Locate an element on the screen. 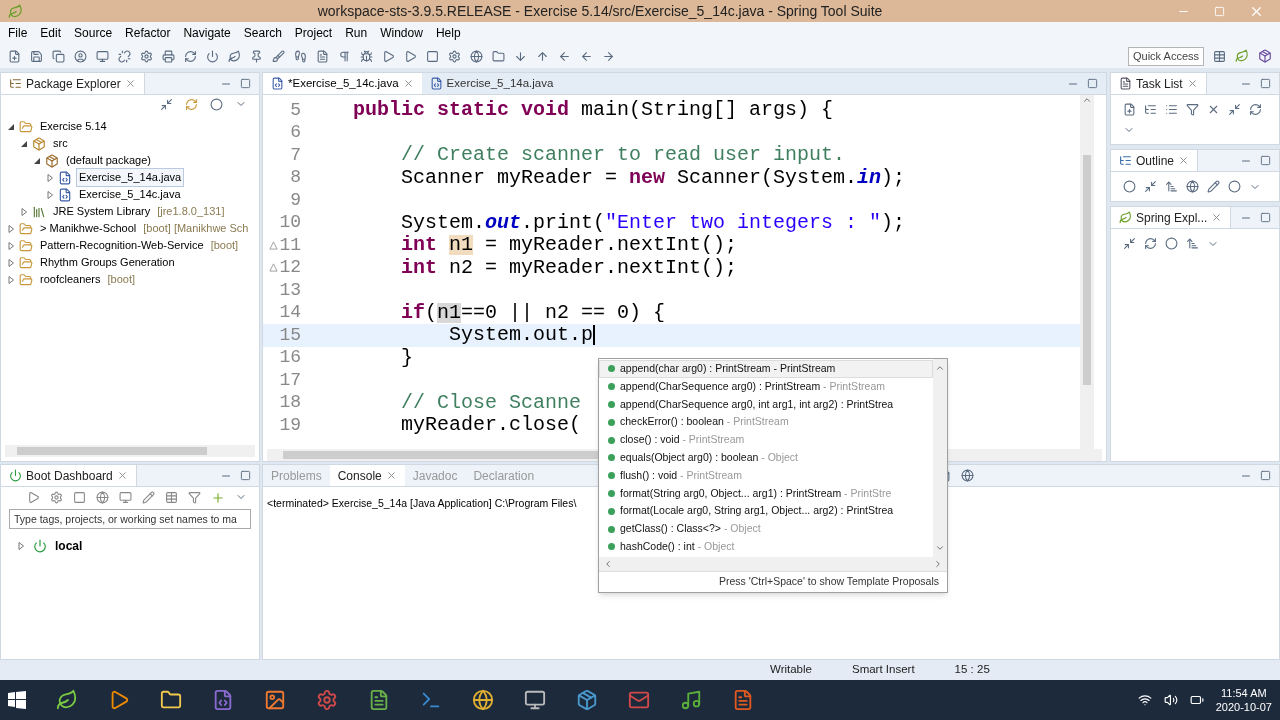 This screenshot has height=720, width=1280. image-icon is located at coordinates (275, 700).